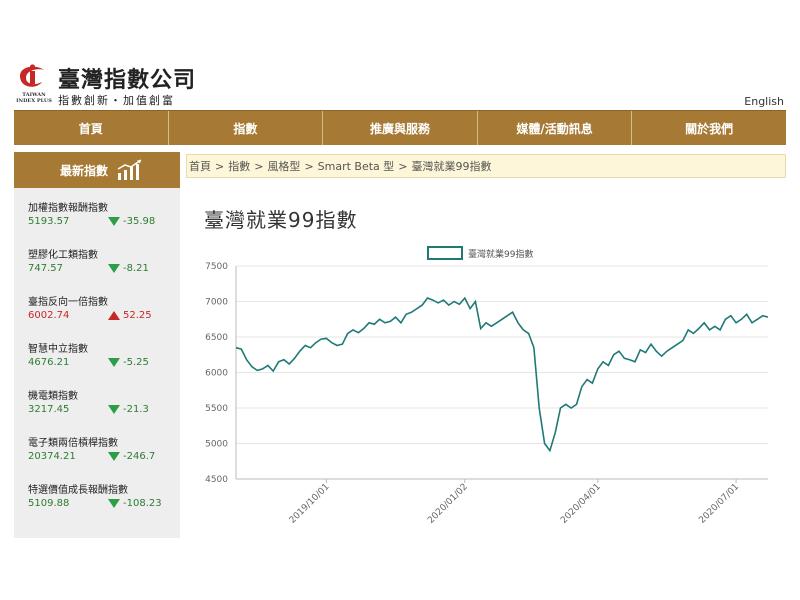  Describe the element at coordinates (142, 503) in the screenshot. I see `index-change: -108.23` at that location.